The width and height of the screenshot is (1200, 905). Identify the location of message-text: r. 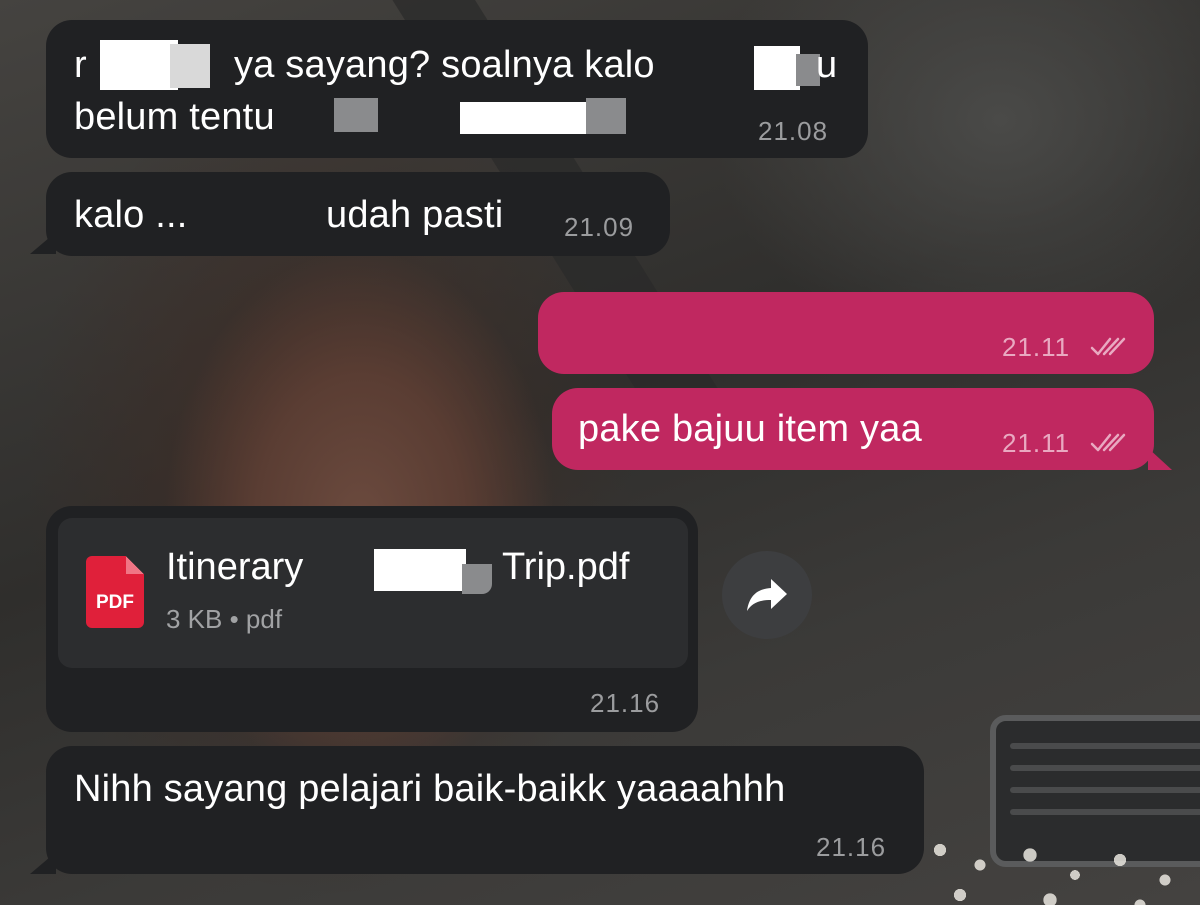
(80, 65).